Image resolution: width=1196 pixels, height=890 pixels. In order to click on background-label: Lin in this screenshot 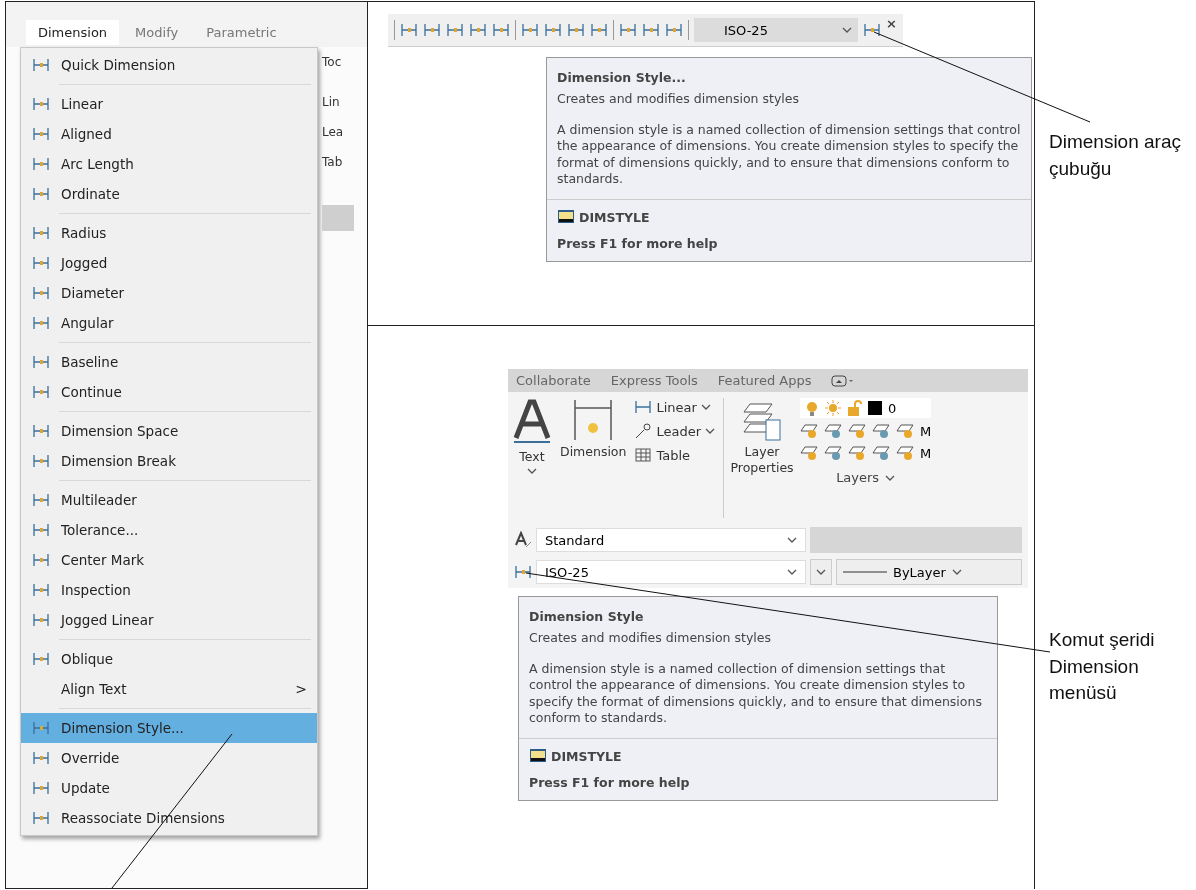, I will do `click(331, 102)`.